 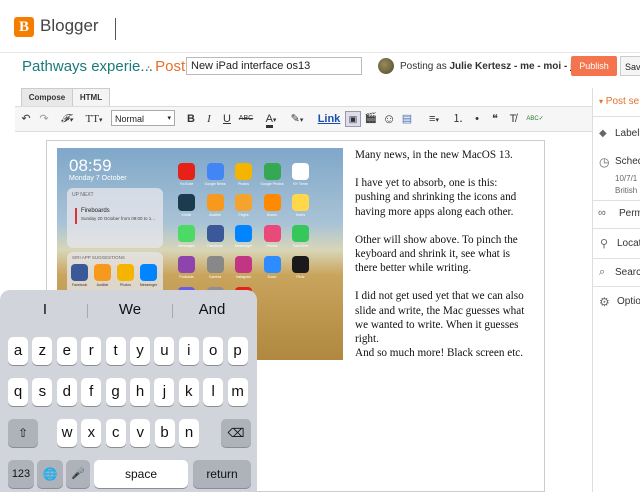 What do you see at coordinates (164, 351) in the screenshot?
I see `key-u: u` at bounding box center [164, 351].